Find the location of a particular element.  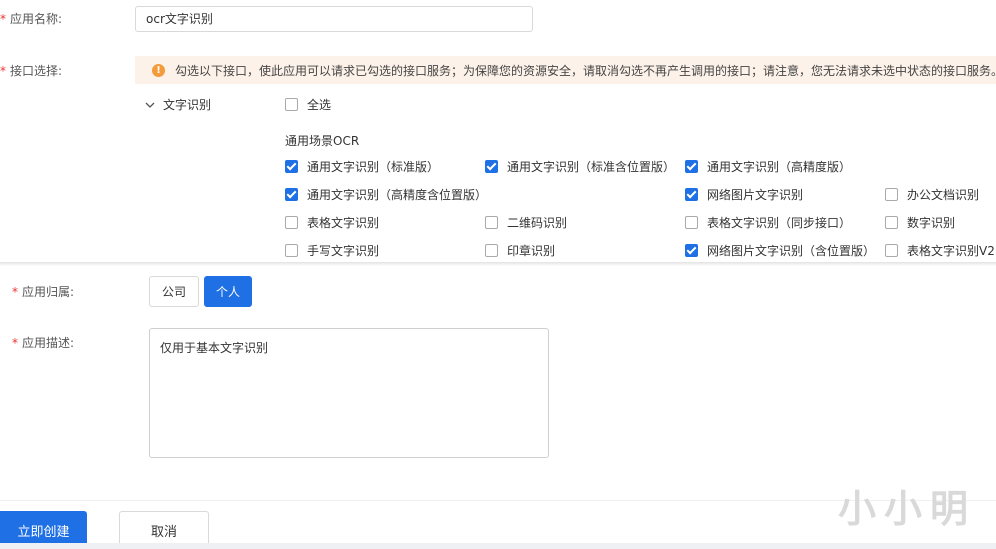

bottom-bar is located at coordinates (498, 546).